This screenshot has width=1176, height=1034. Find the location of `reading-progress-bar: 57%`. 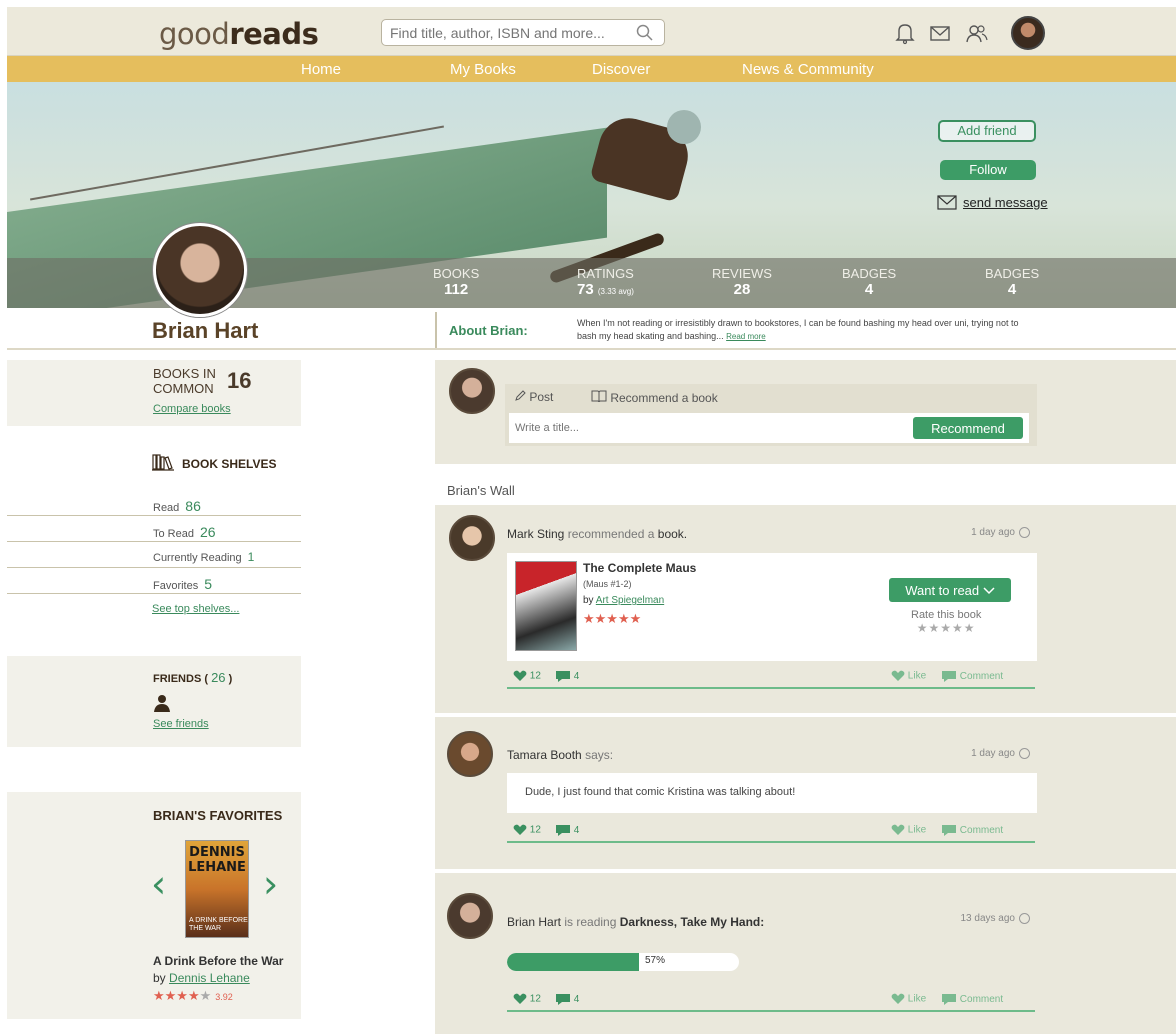

reading-progress-bar: 57% is located at coordinates (623, 962).